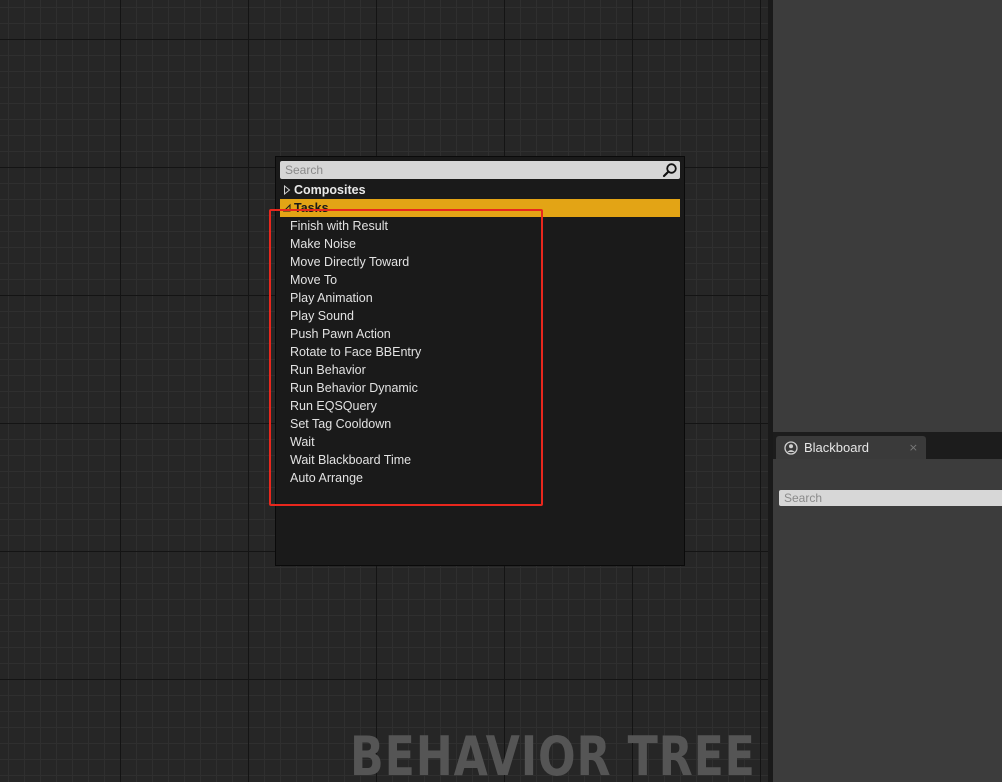 The image size is (1002, 782). I want to click on menu-item-auto-arrange: Auto Arrange, so click(355, 478).